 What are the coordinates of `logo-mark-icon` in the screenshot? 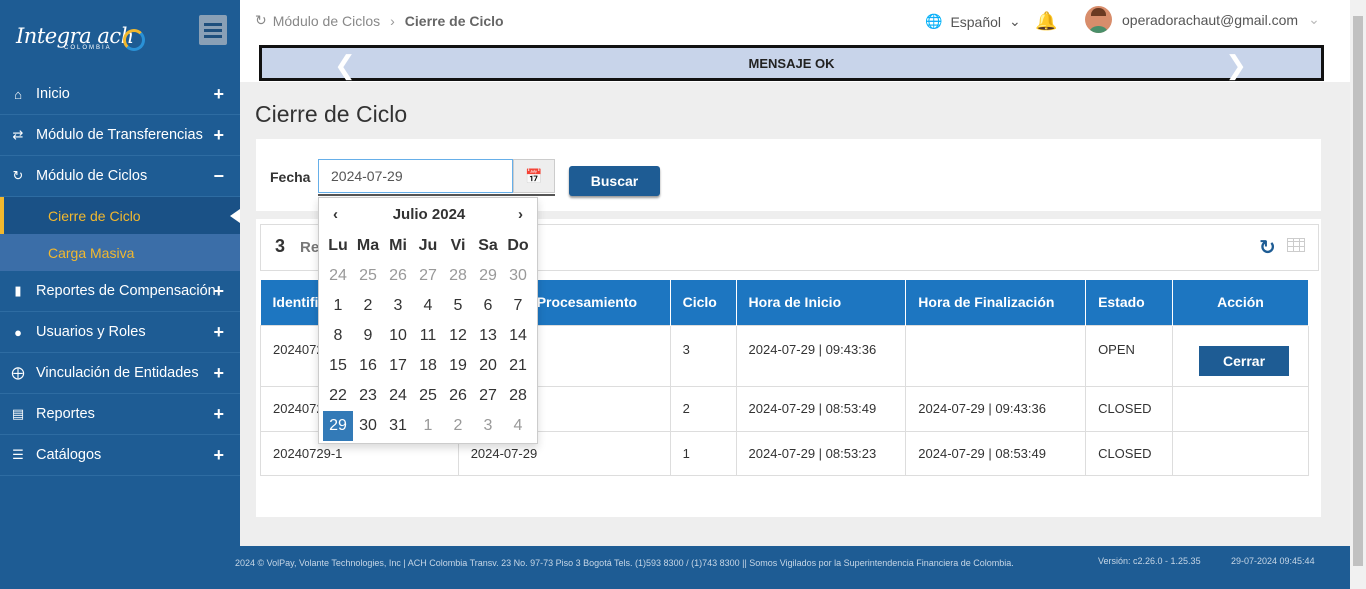 It's located at (134, 40).